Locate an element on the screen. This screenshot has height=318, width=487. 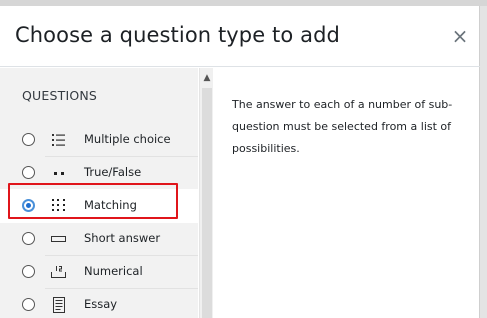
radio-true-false is located at coordinates (28, 172).